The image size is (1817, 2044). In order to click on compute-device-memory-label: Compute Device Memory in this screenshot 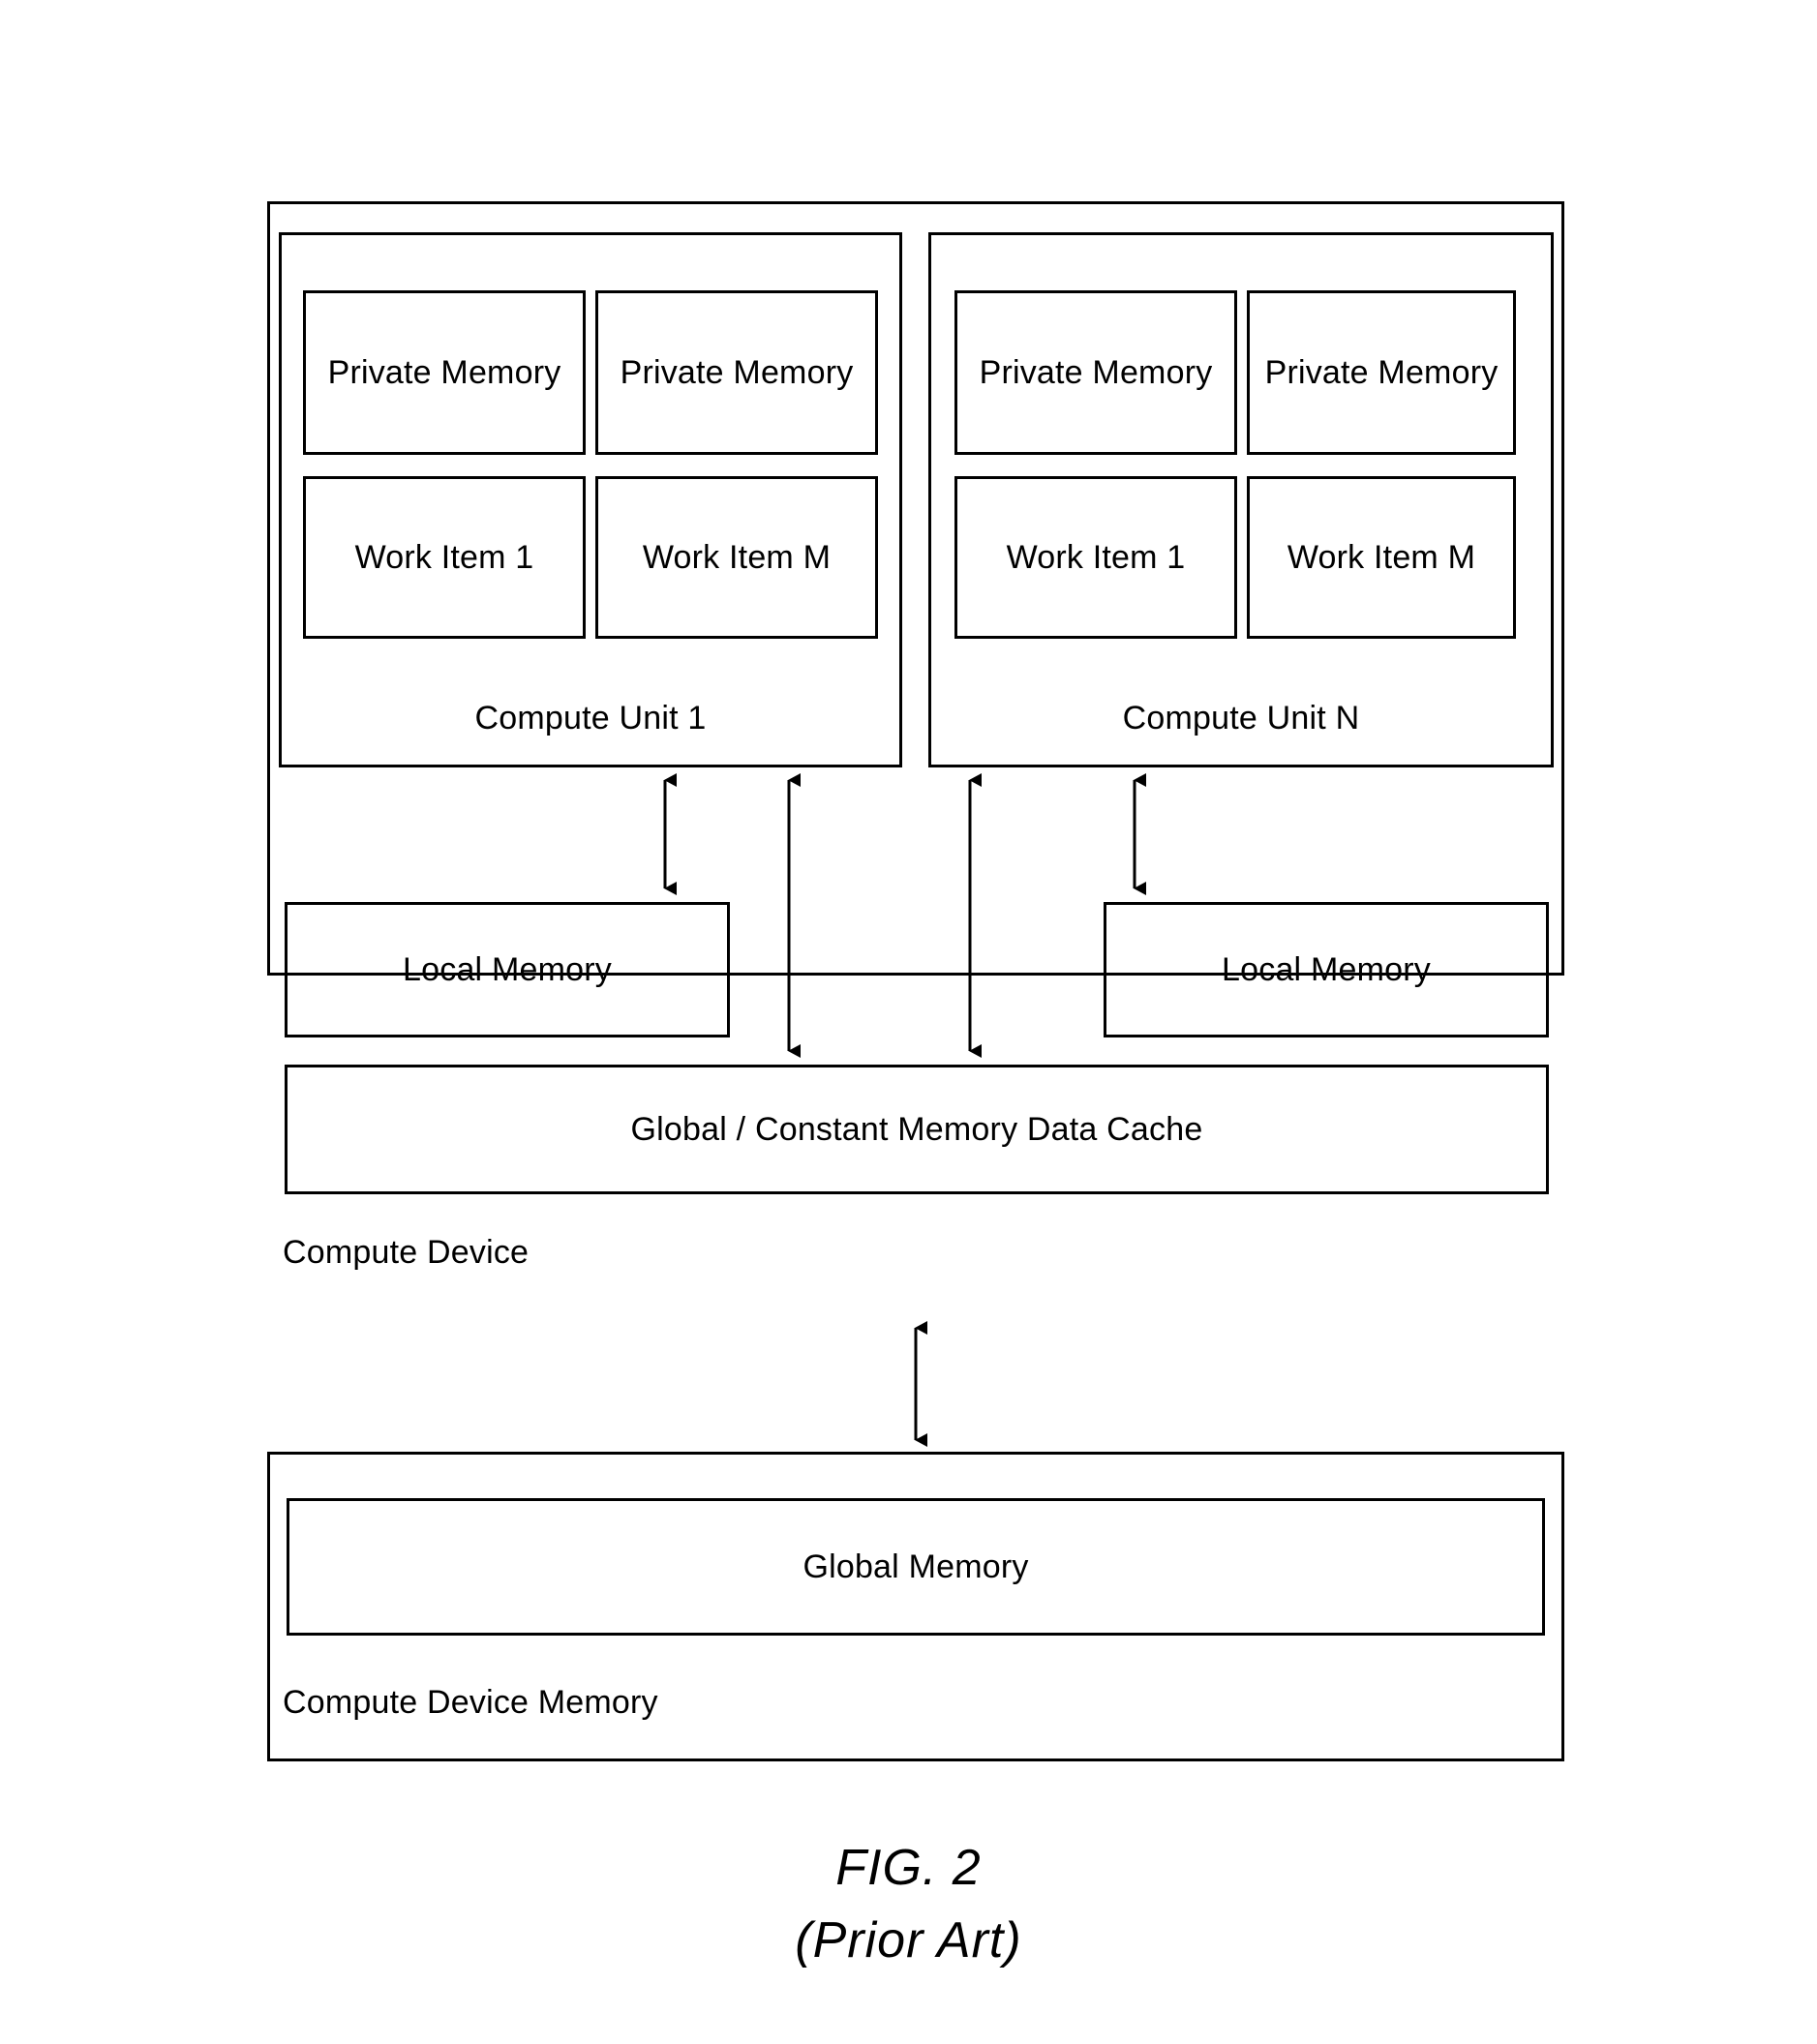, I will do `click(470, 1702)`.